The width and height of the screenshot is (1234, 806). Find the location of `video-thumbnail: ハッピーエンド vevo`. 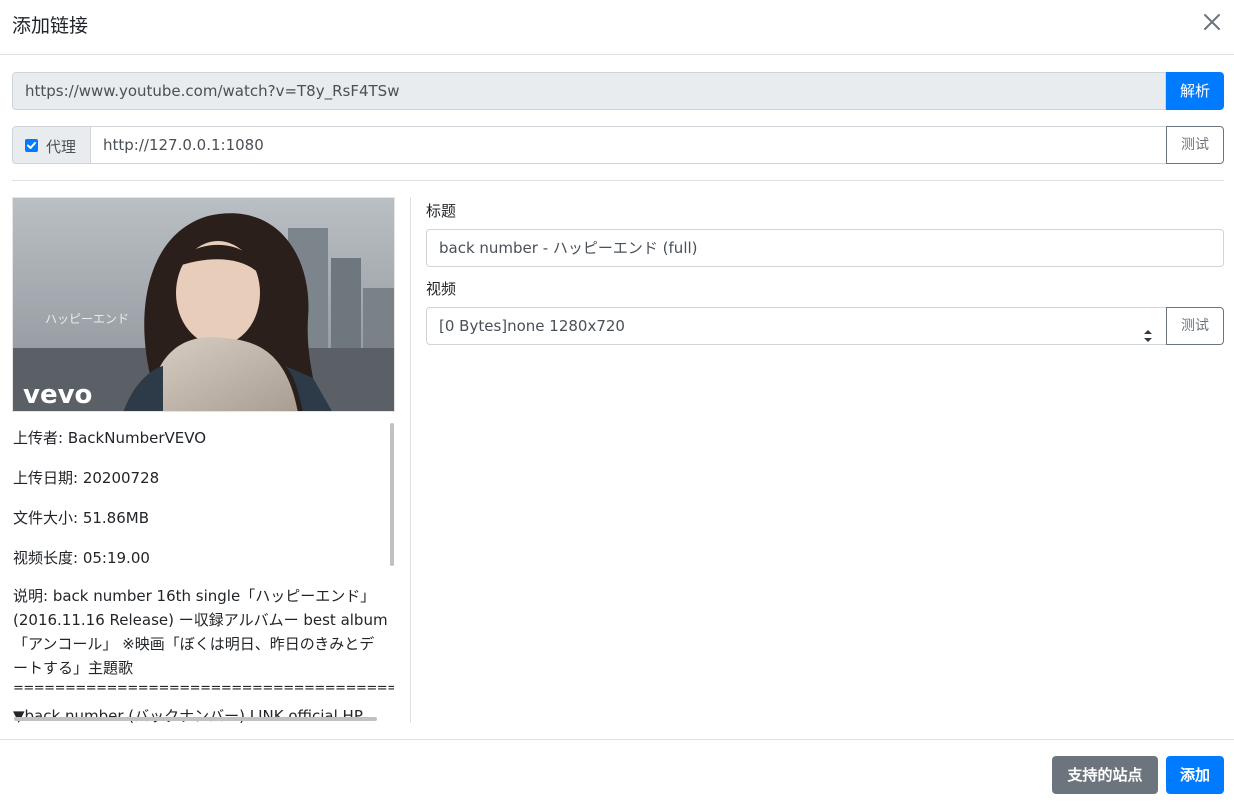

video-thumbnail: ハッピーエンド vevo is located at coordinates (203, 304).